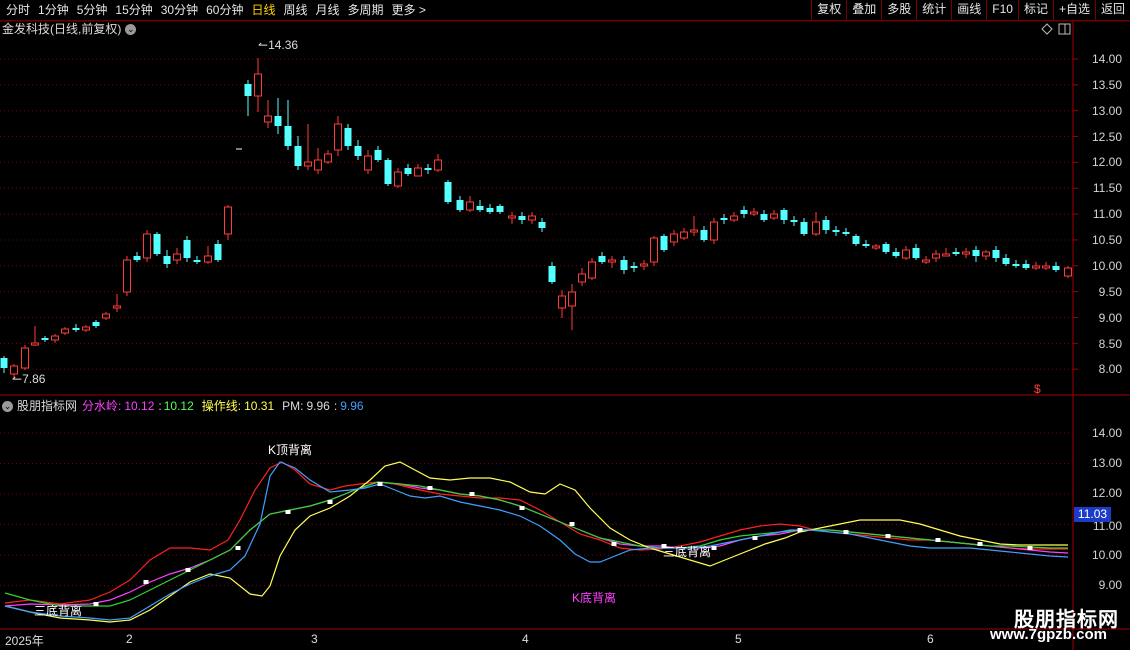 The image size is (1130, 650). Describe the element at coordinates (29, 379) in the screenshot. I see `low-price-label: ↼7.86` at that location.